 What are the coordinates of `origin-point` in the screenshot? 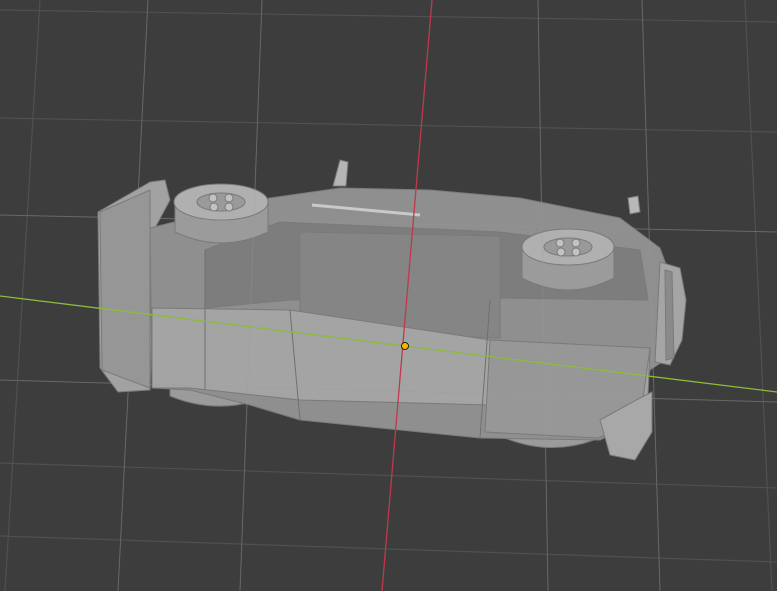 It's located at (405, 346).